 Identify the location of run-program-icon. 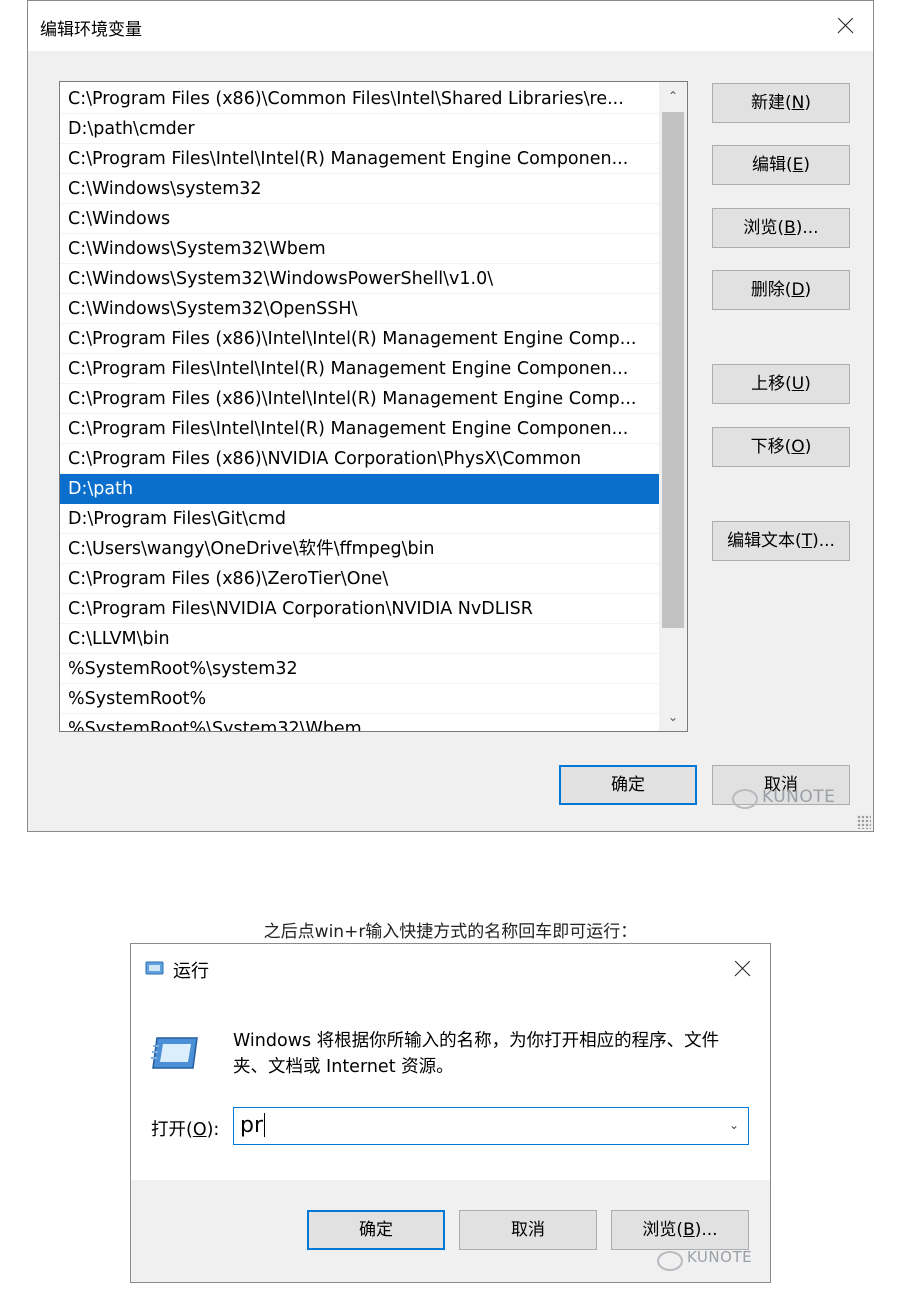
(174, 1053).